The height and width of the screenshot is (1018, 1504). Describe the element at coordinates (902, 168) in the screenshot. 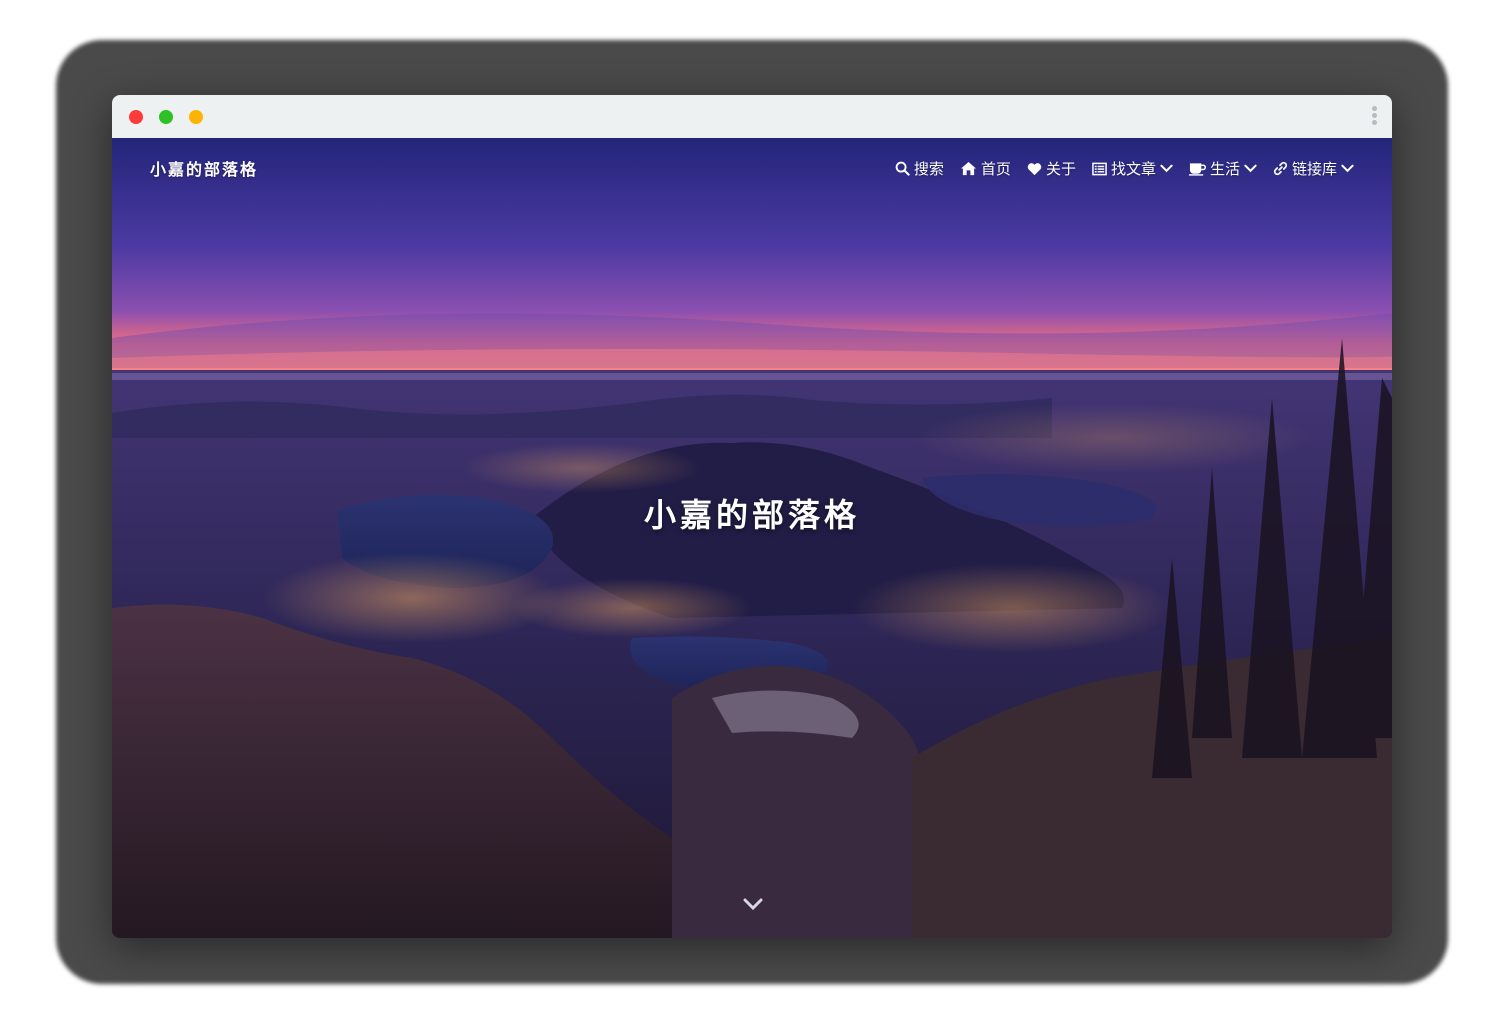

I see `search-icon` at that location.